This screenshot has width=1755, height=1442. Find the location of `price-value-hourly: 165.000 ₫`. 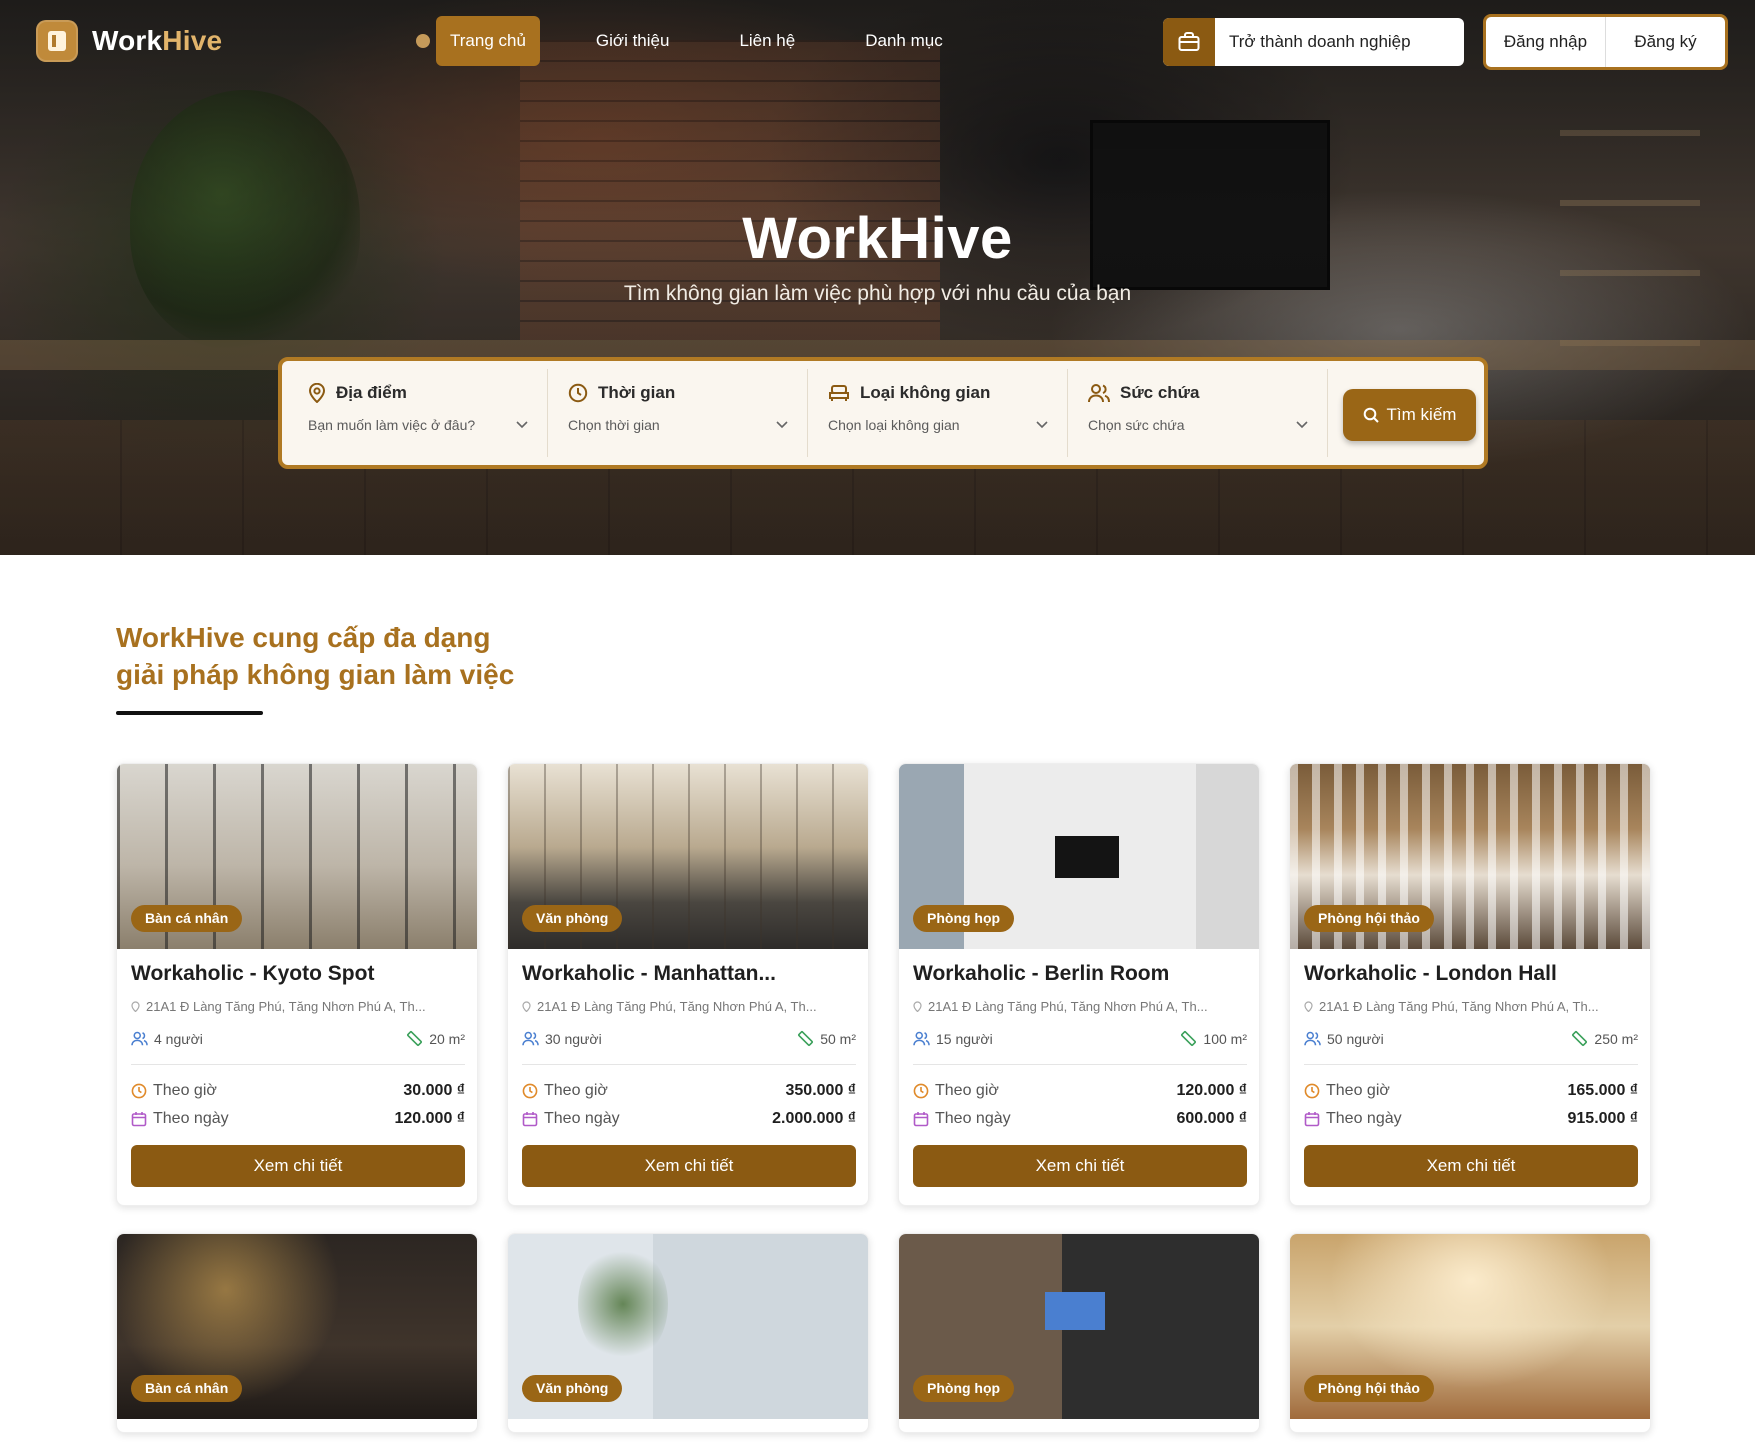

price-value-hourly: 165.000 ₫ is located at coordinates (1603, 1090).